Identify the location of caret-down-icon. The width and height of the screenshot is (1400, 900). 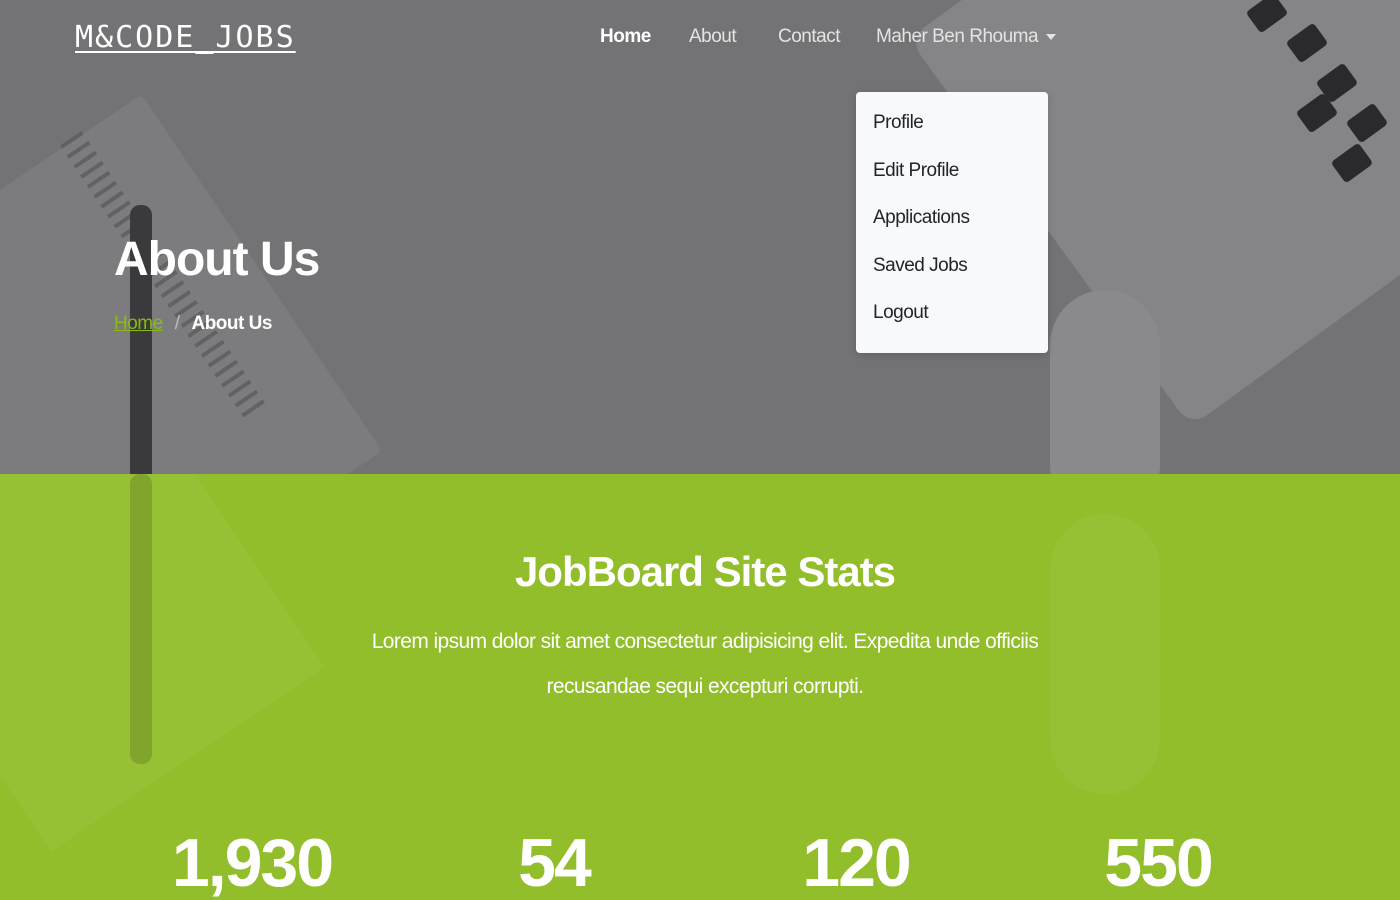
(1051, 36).